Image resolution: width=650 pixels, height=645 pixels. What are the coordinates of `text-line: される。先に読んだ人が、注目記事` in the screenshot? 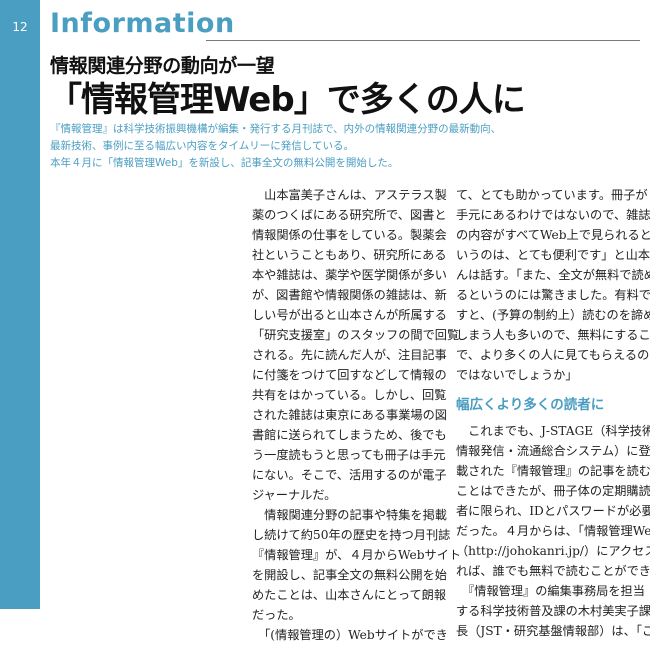 It's located at (349, 355).